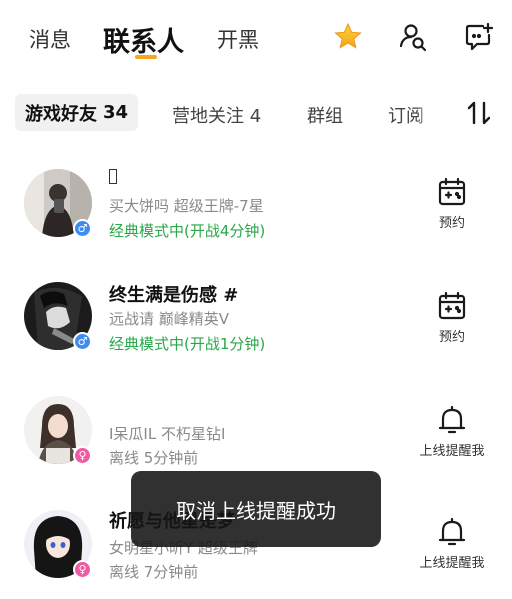  I want to click on contact-status: 离线 7分钟前, so click(154, 572).